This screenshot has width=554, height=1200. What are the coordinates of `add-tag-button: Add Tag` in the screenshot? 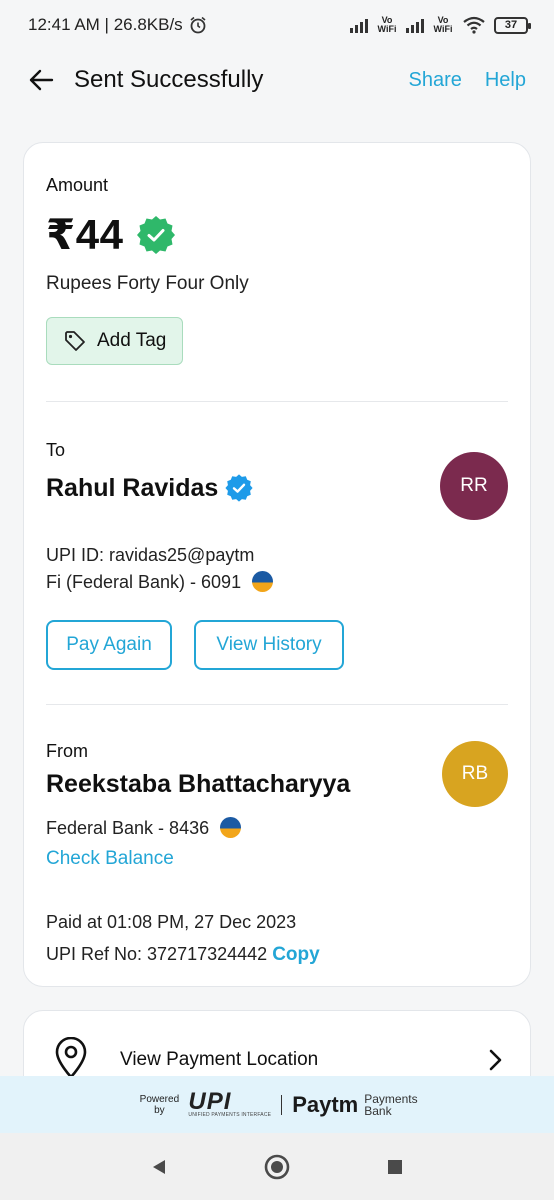 It's located at (115, 341).